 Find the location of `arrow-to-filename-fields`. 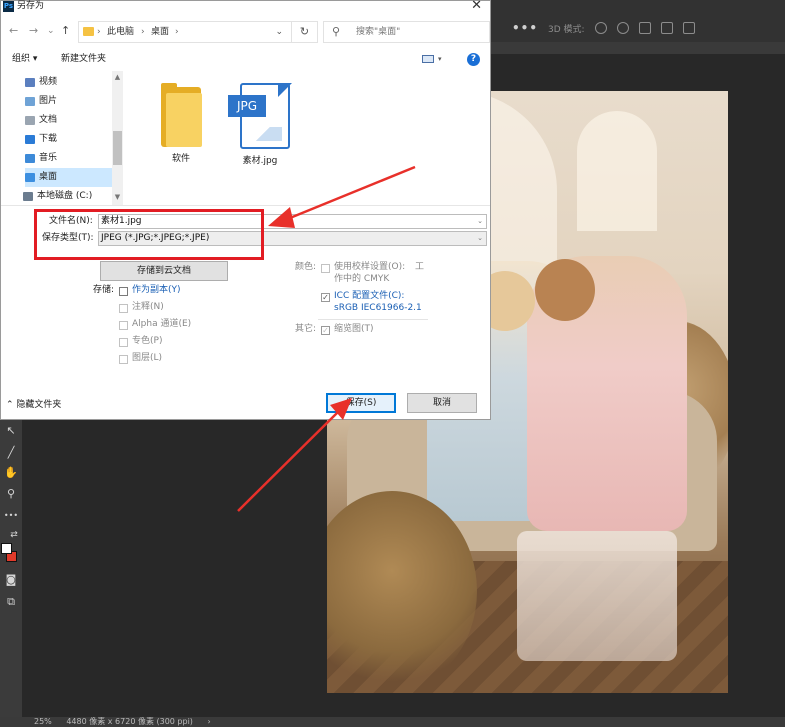

arrow-to-filename-fields is located at coordinates (342, 196).